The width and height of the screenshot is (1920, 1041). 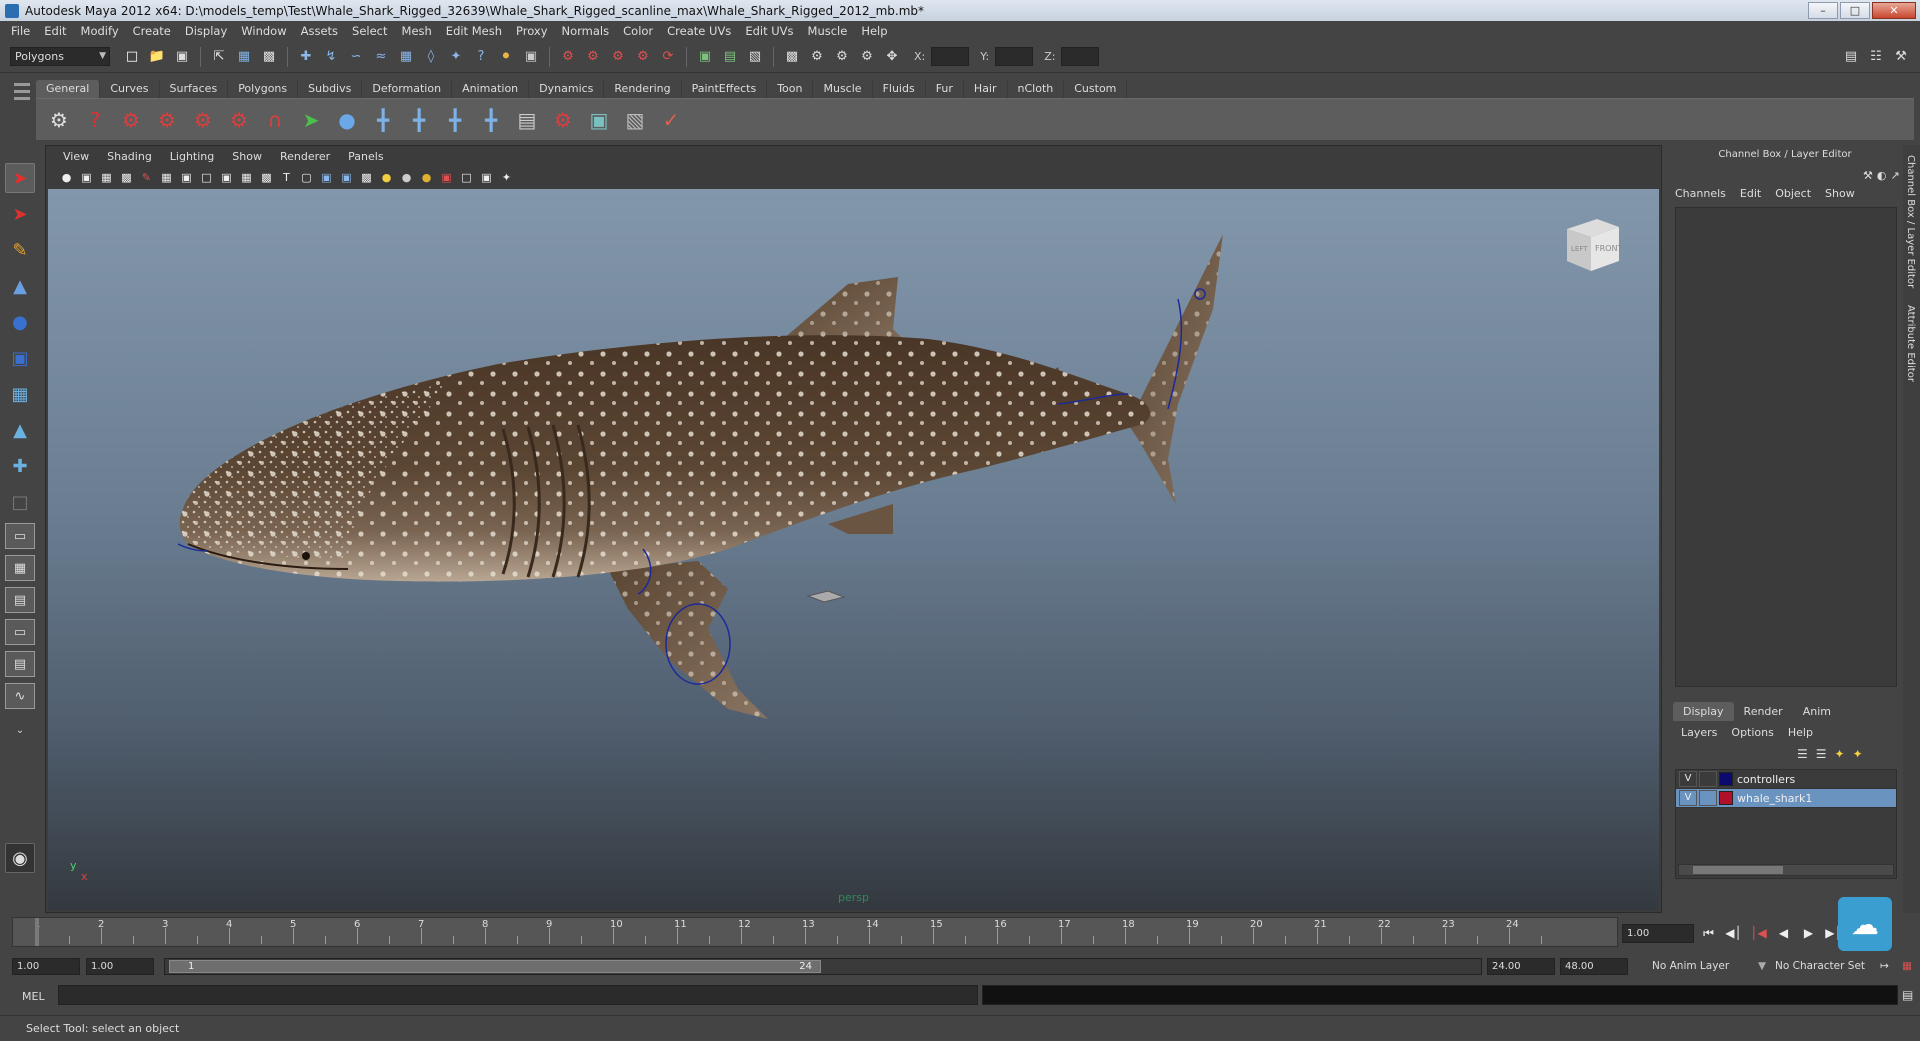 What do you see at coordinates (206, 177) in the screenshot?
I see `resolution-gate-icon: □` at bounding box center [206, 177].